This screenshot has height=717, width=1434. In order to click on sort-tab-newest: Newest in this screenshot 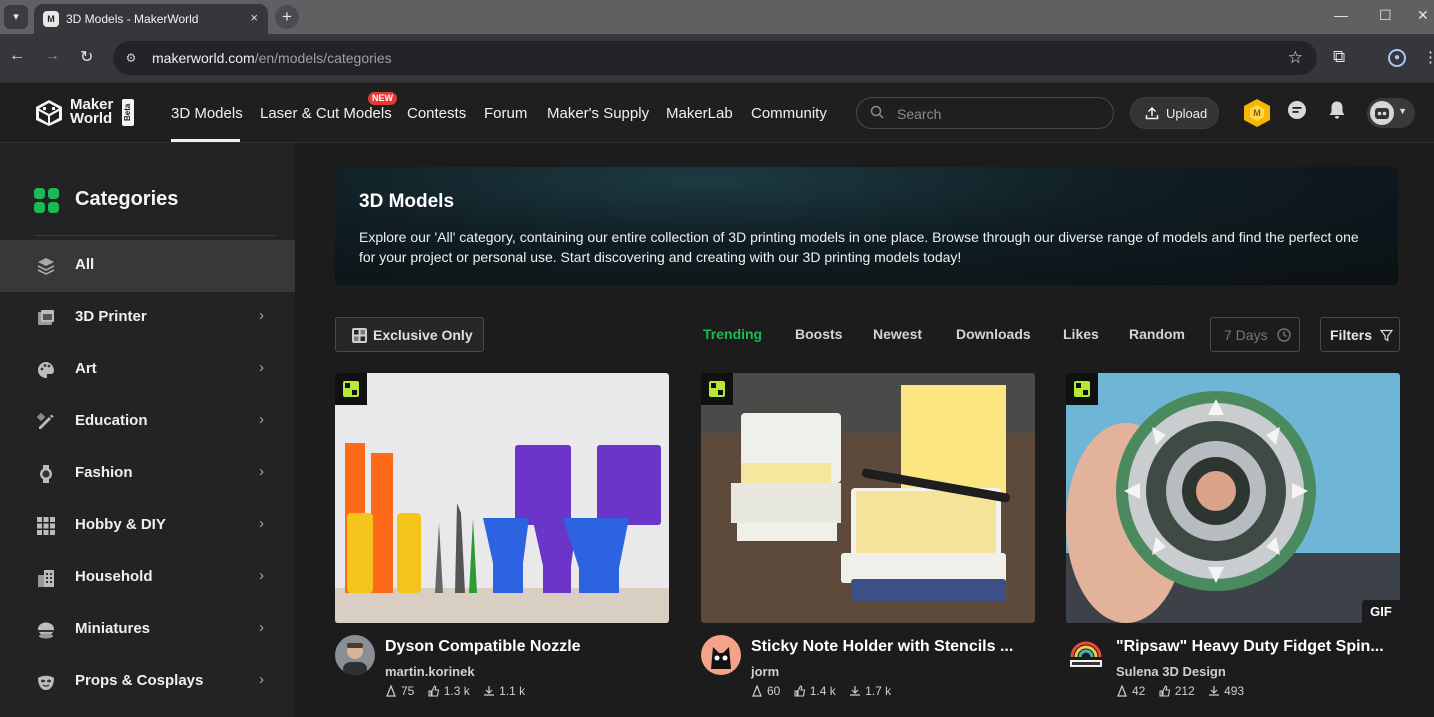, I will do `click(897, 334)`.